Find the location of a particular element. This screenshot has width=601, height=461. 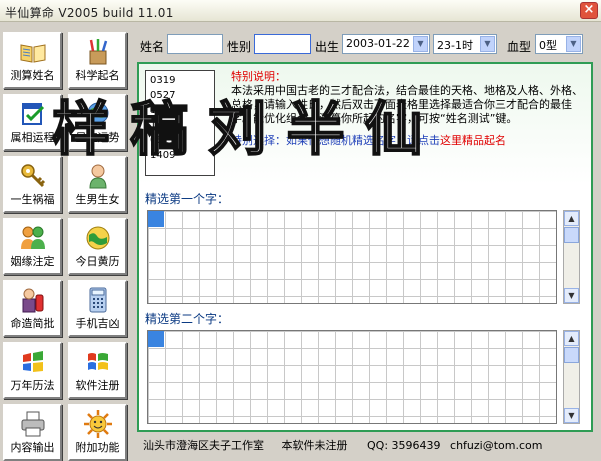

sidebar-item-label: 命造简批 is located at coordinates (32, 323).